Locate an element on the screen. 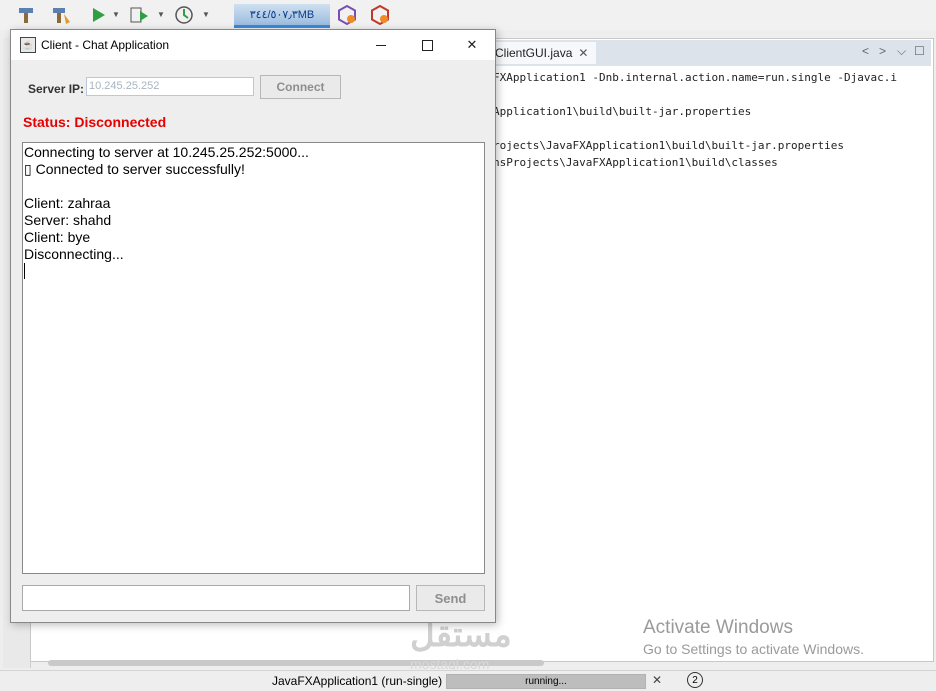 Image resolution: width=936 pixels, height=691 pixels. hammer-build-icon is located at coordinates (26, 15).